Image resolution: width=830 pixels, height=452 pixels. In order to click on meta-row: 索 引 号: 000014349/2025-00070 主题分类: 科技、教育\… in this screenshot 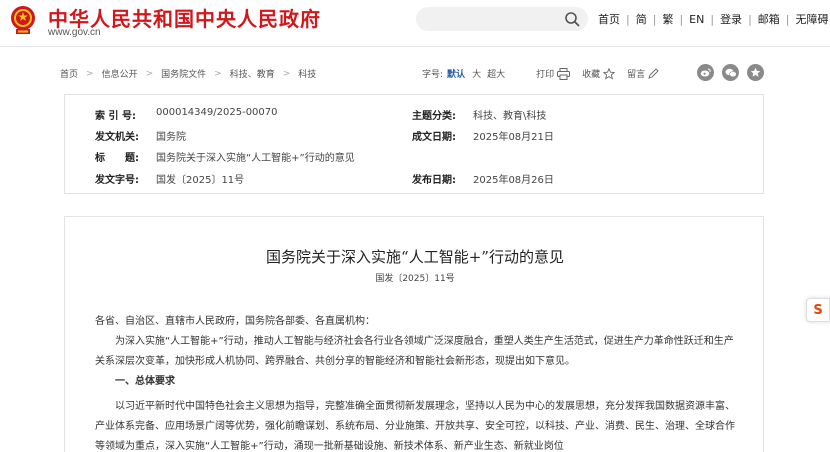, I will do `click(415, 117)`.